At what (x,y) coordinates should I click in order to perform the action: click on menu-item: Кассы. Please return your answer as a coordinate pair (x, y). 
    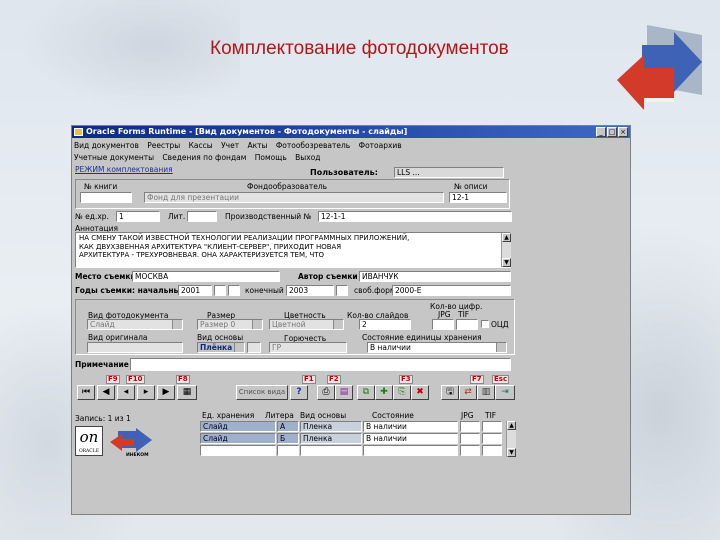
    Looking at the image, I should click on (201, 145).